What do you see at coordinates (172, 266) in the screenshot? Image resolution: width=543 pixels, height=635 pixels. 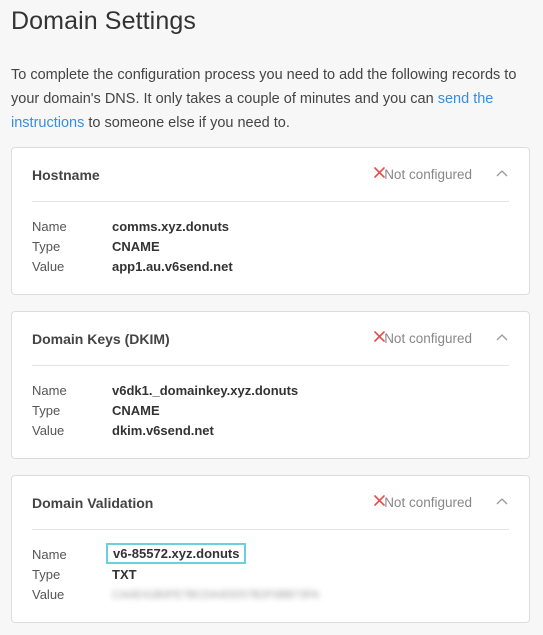 I see `value-value: app1.au.v6send.net` at bounding box center [172, 266].